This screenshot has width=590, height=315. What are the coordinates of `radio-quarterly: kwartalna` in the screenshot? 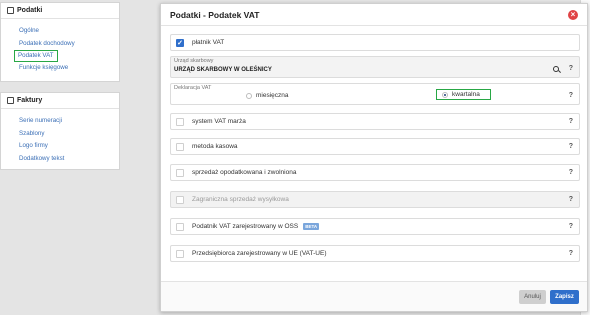 It's located at (463, 94).